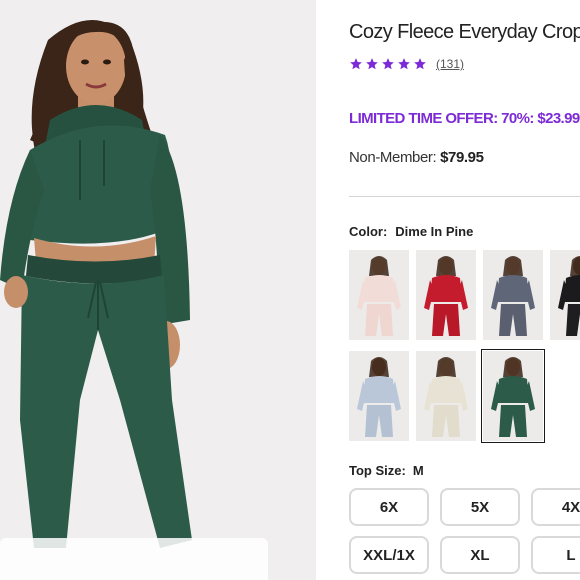  I want to click on color-label: Color:, so click(368, 231).